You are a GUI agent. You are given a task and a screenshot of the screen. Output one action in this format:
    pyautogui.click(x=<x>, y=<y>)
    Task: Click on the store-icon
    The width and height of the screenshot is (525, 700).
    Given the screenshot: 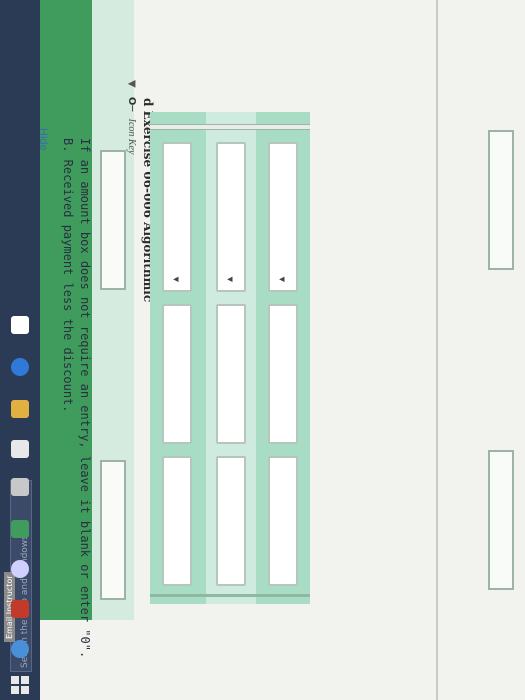 What is the action you would take?
    pyautogui.click(x=20, y=449)
    